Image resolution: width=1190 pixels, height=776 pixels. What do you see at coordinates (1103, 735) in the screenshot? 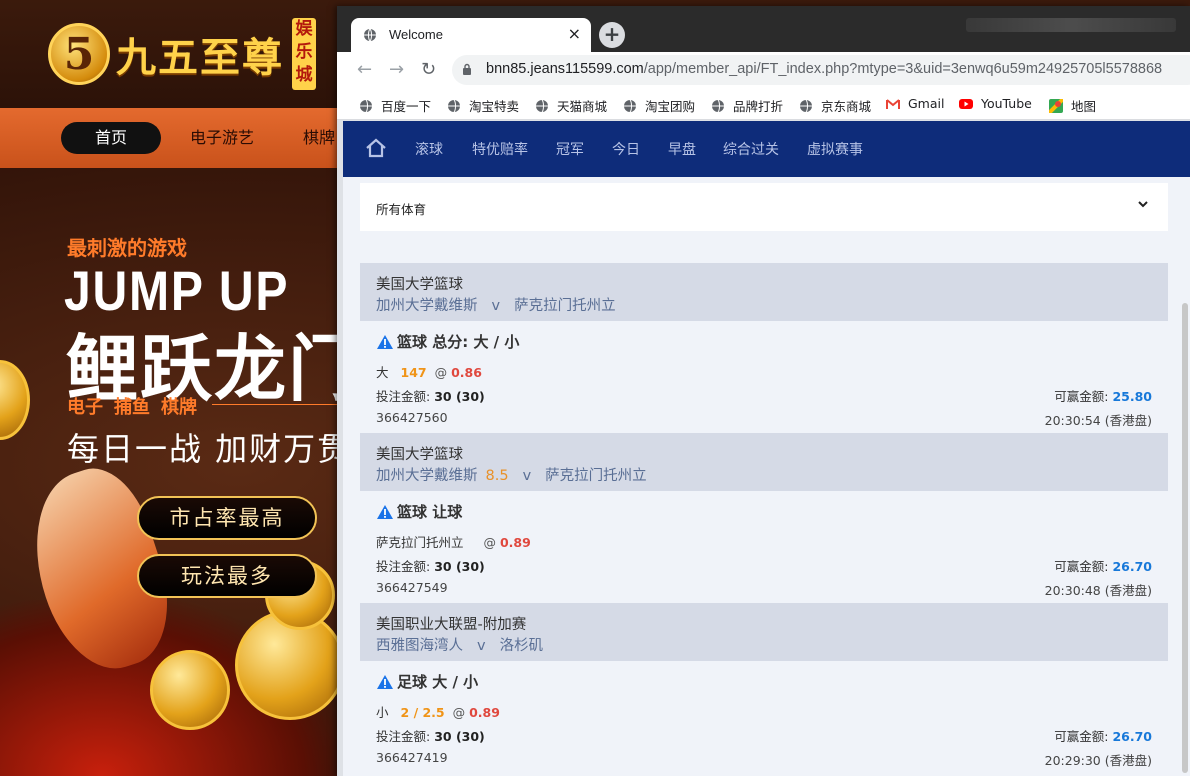
I see `potential-win: 可赢金额: 26.70` at bounding box center [1103, 735].